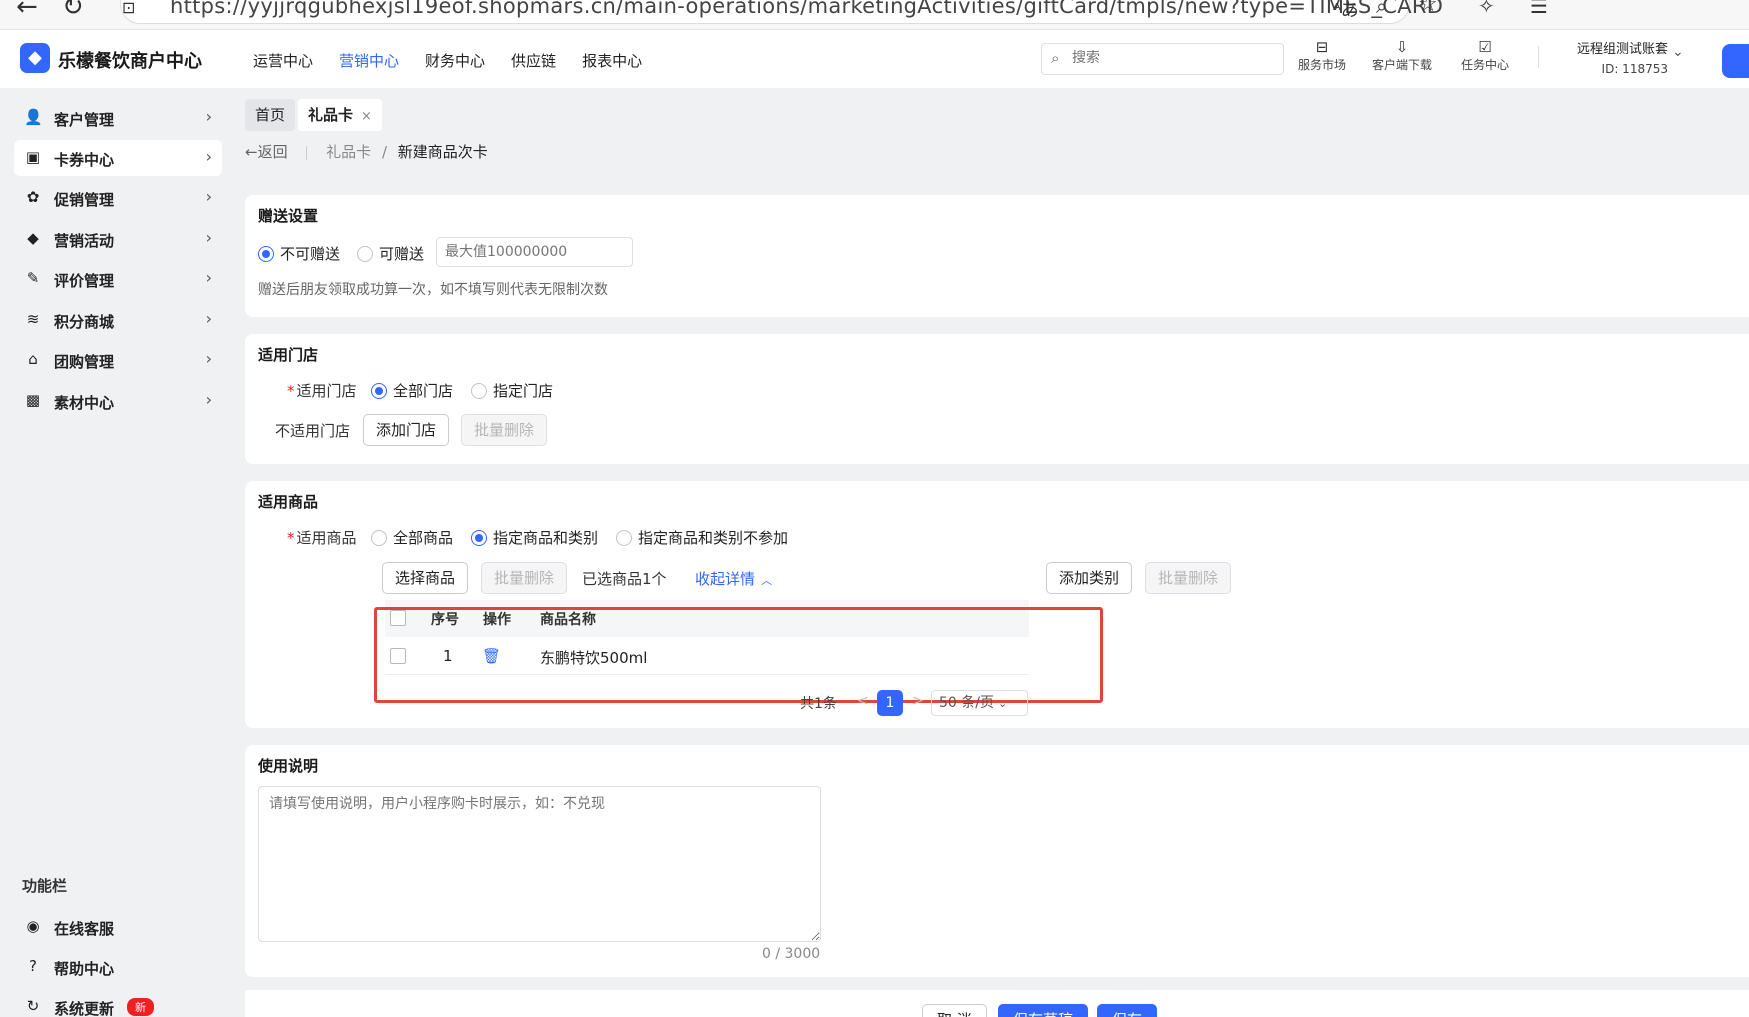 The image size is (1749, 1017). I want to click on collapse-details-link: 收起详情 ︿, so click(733, 578).